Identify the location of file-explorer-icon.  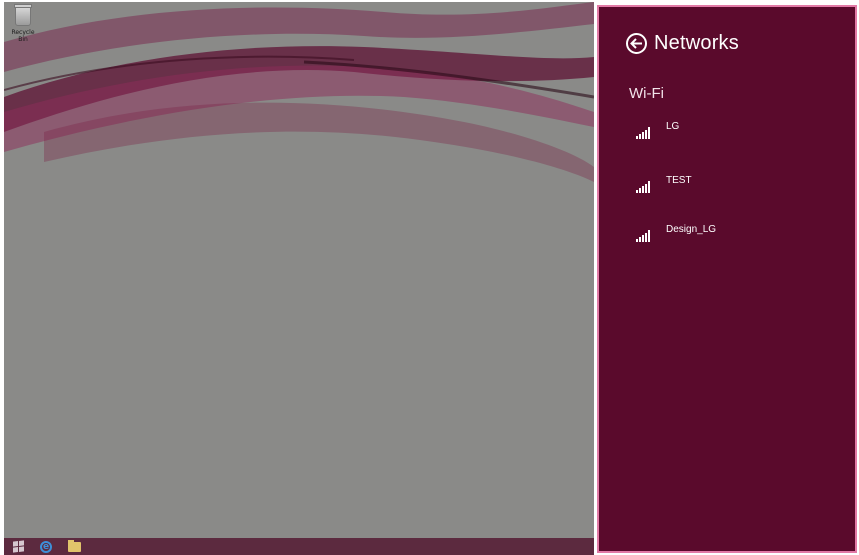
(74, 545).